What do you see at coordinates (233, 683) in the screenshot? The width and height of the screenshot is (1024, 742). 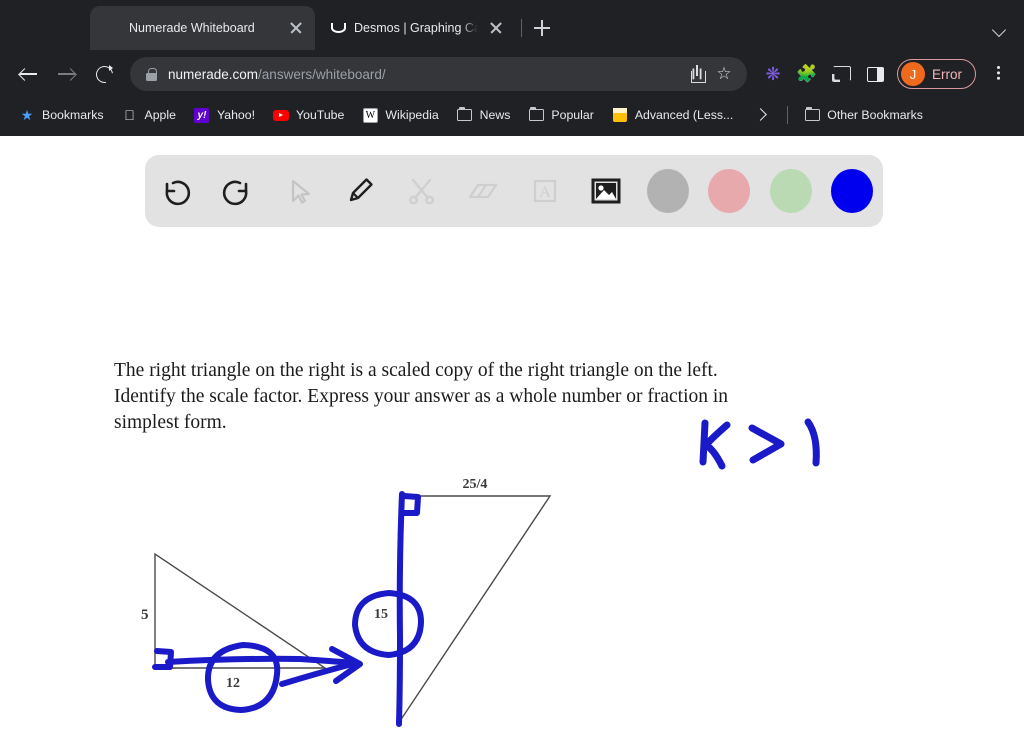 I see `left-triangle-horizontal-label: 12` at bounding box center [233, 683].